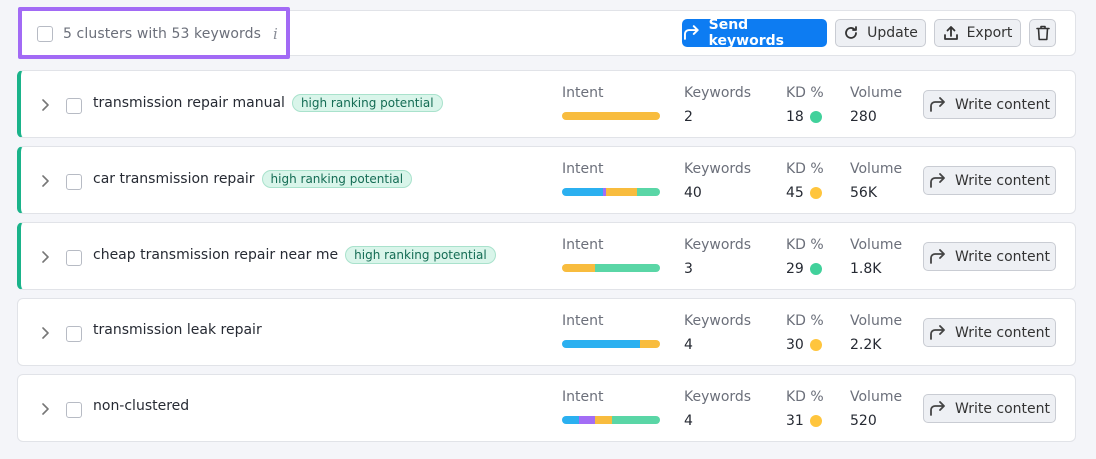 The height and width of the screenshot is (459, 1096). Describe the element at coordinates (162, 34) in the screenshot. I see `summary-text: 5 clusters with 53 keywords` at that location.